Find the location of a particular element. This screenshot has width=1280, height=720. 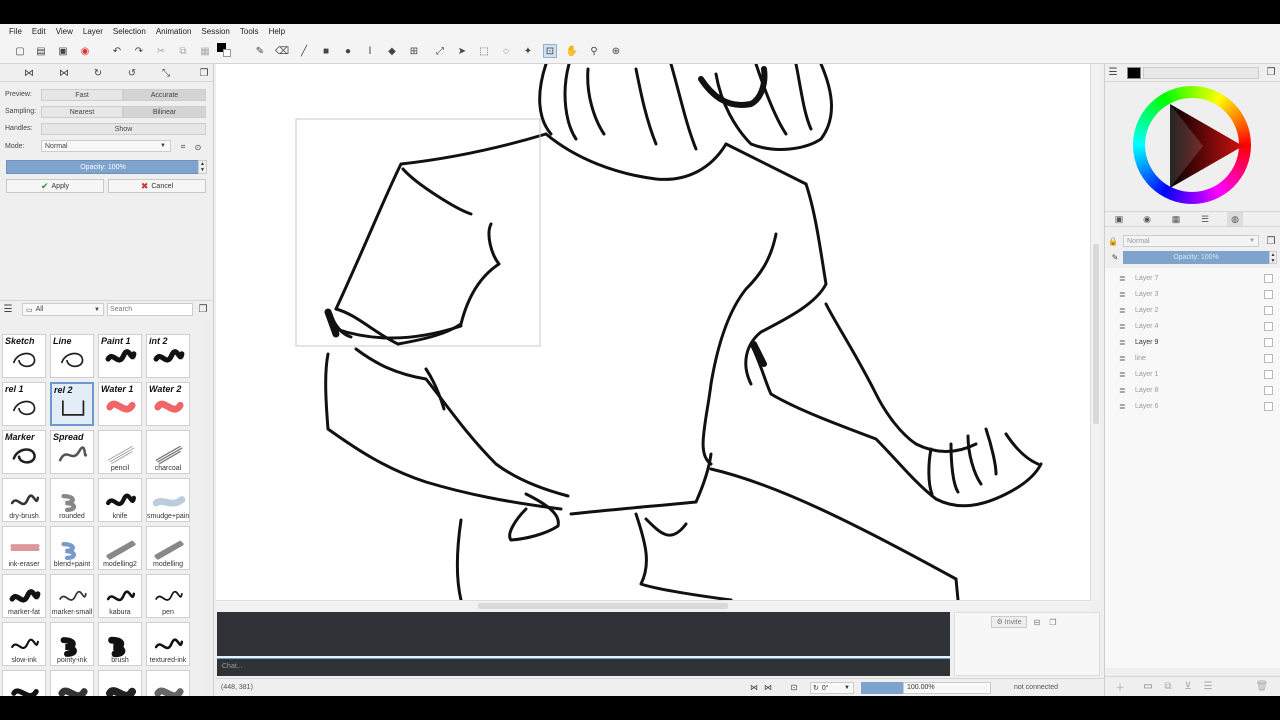

palette-tab-icon: ▦ is located at coordinates (1176, 219).